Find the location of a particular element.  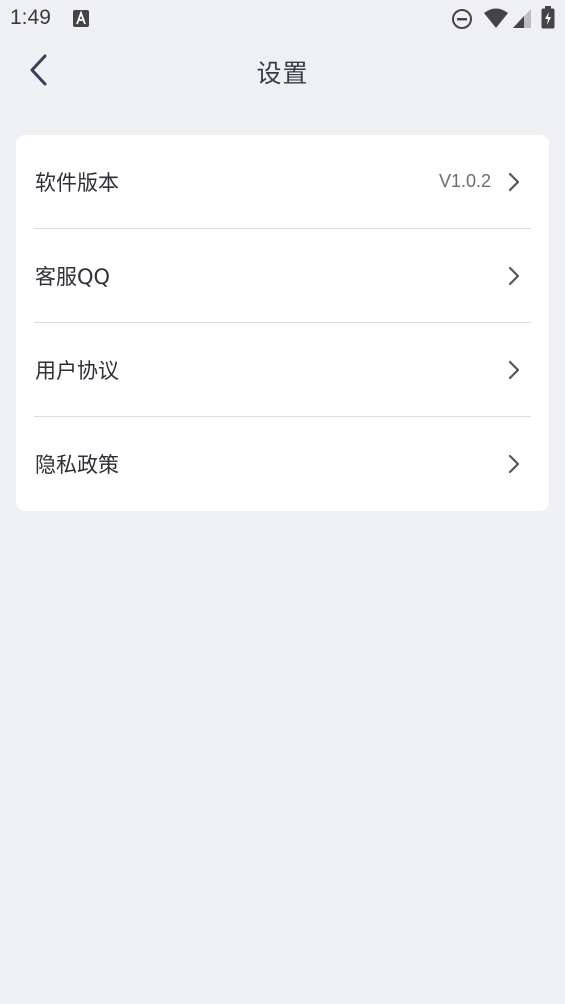

settings-item-label: 客服QQ is located at coordinates (73, 276).